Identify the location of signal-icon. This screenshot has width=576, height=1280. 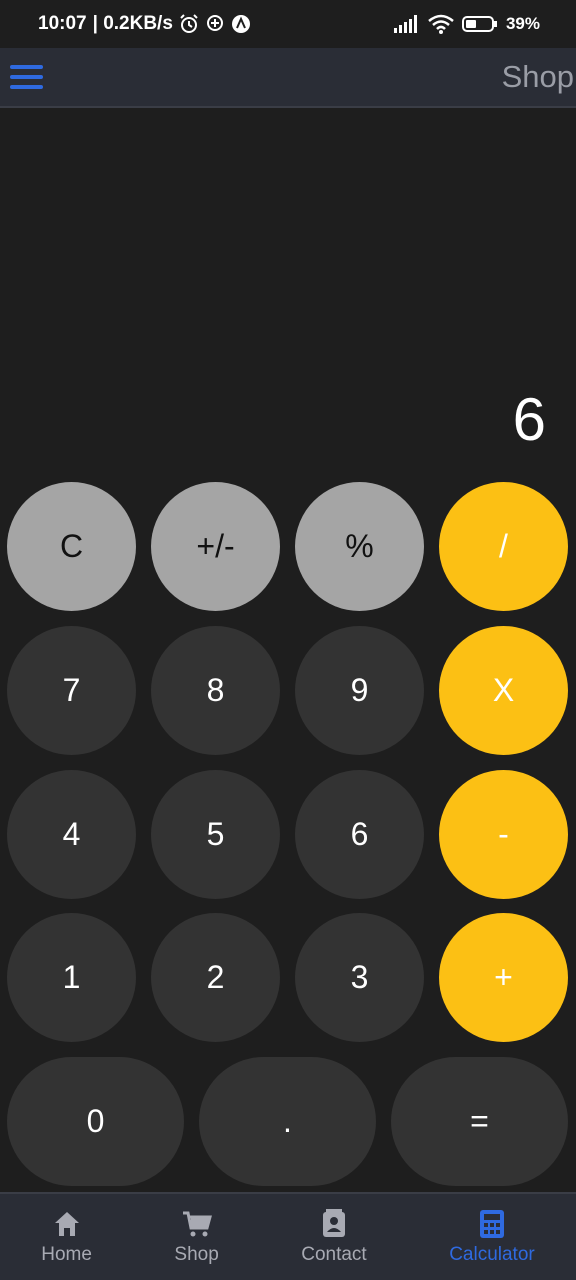
(405, 24).